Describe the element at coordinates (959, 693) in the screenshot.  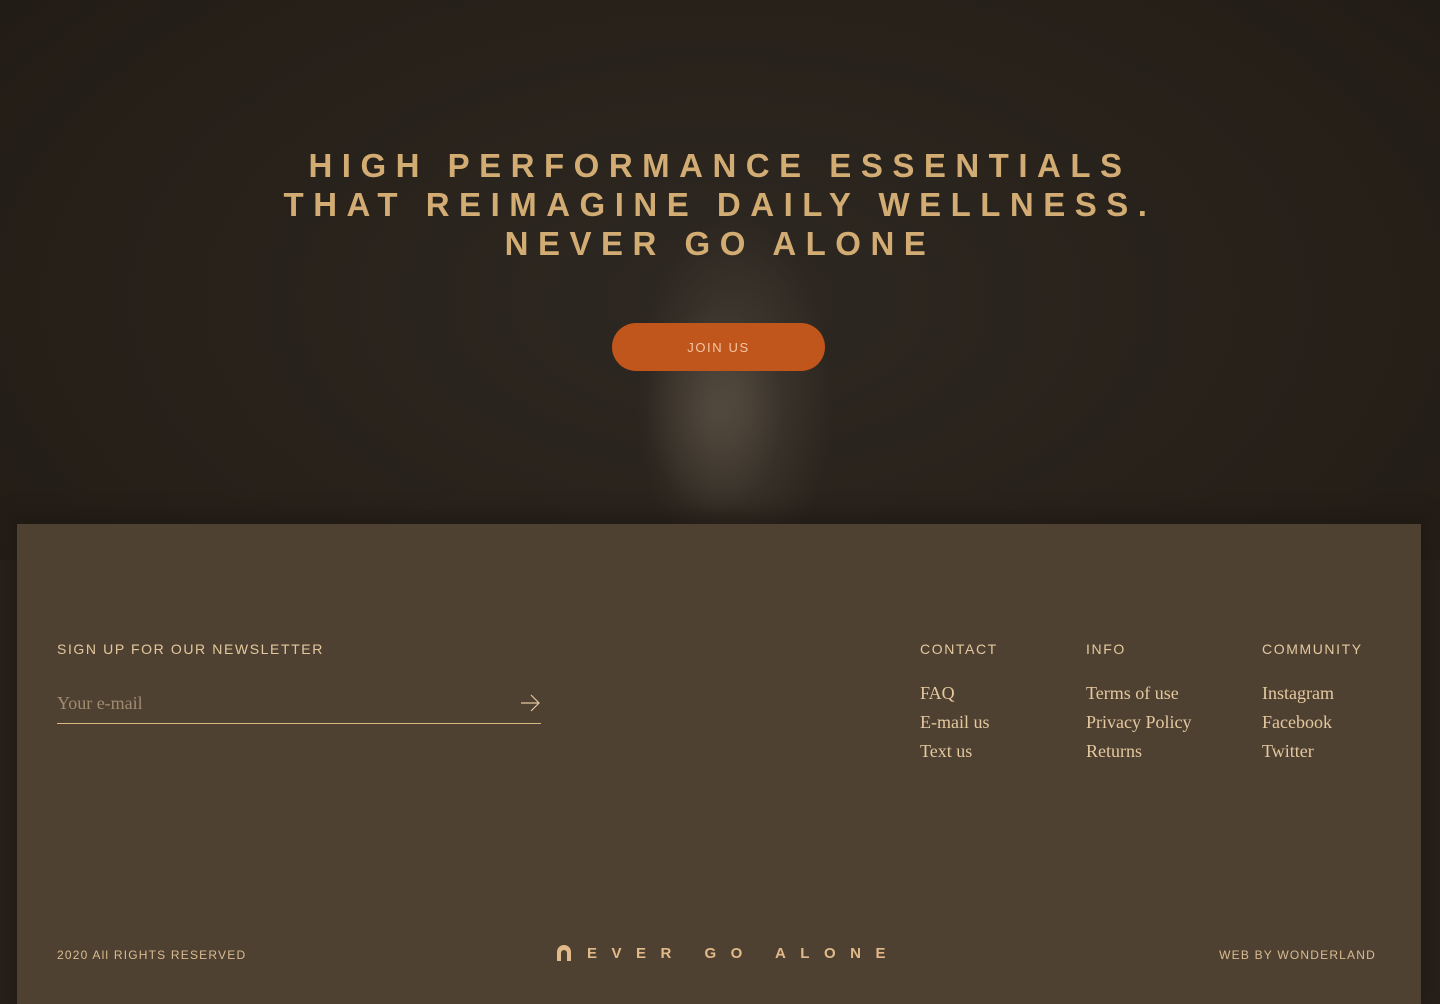
I see `faq-link: FAQ` at that location.